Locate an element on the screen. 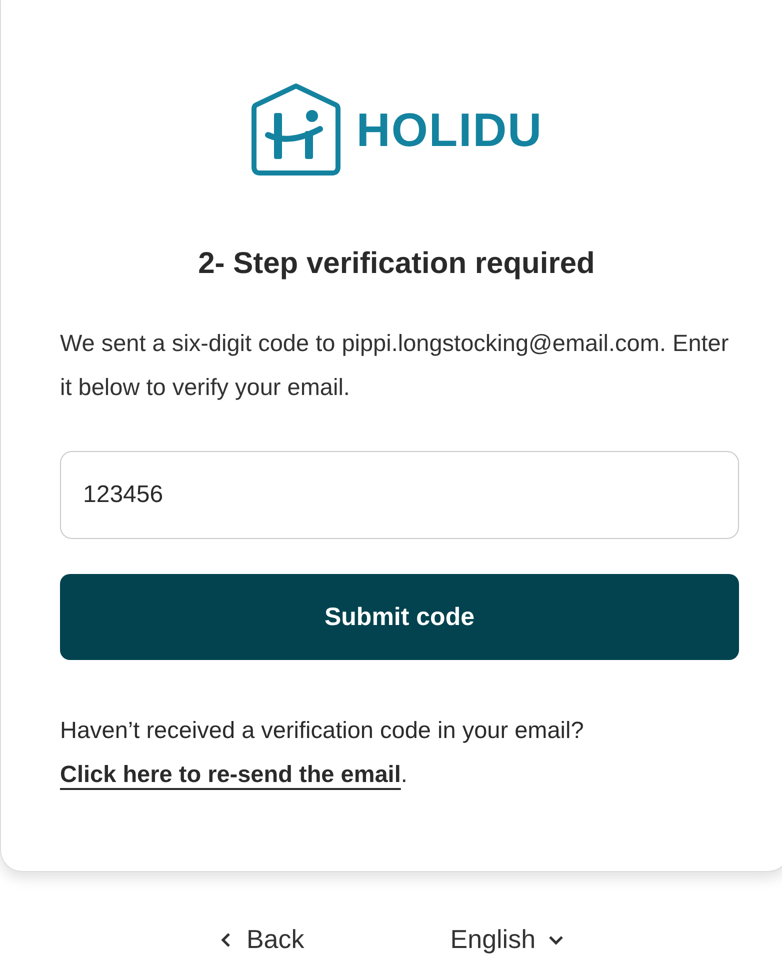 This screenshot has width=782, height=972. back-button: Back is located at coordinates (261, 939).